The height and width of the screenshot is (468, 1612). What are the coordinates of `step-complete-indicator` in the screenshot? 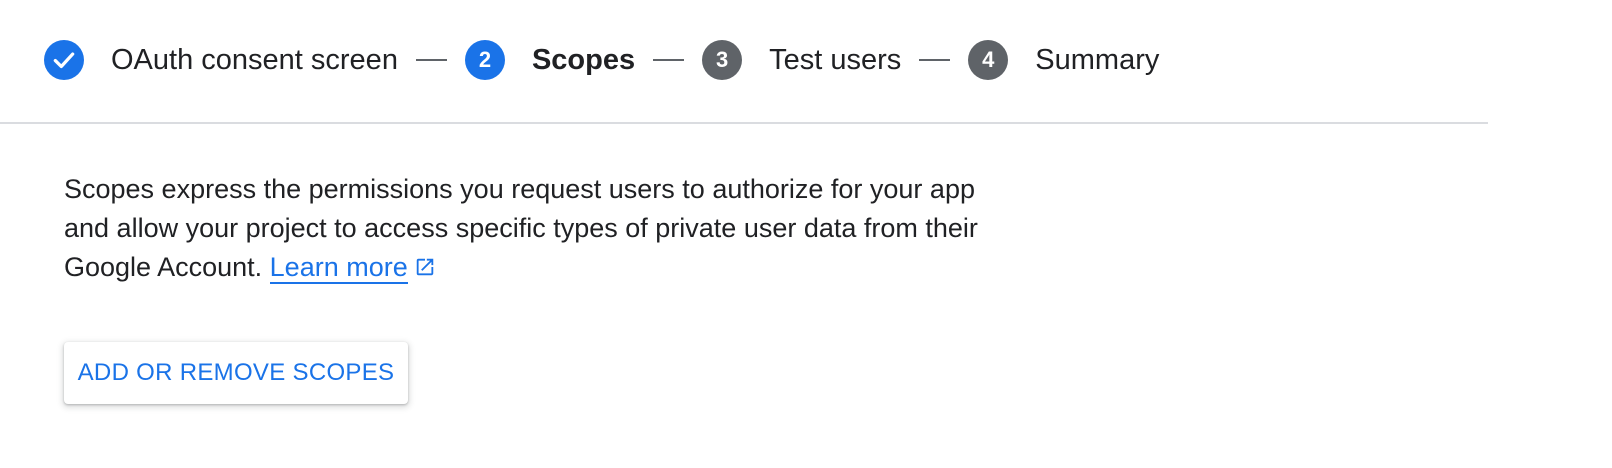 It's located at (64, 60).